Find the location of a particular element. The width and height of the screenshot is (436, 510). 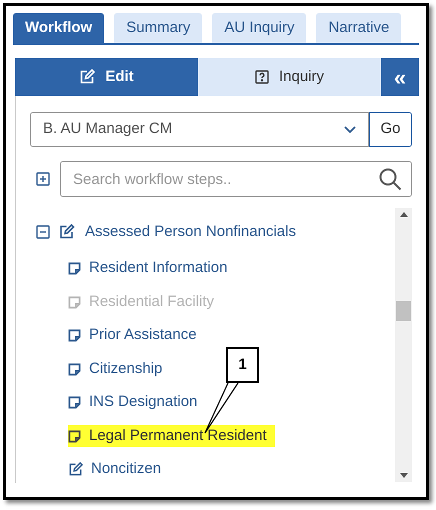

tab: Workflow is located at coordinates (58, 28).